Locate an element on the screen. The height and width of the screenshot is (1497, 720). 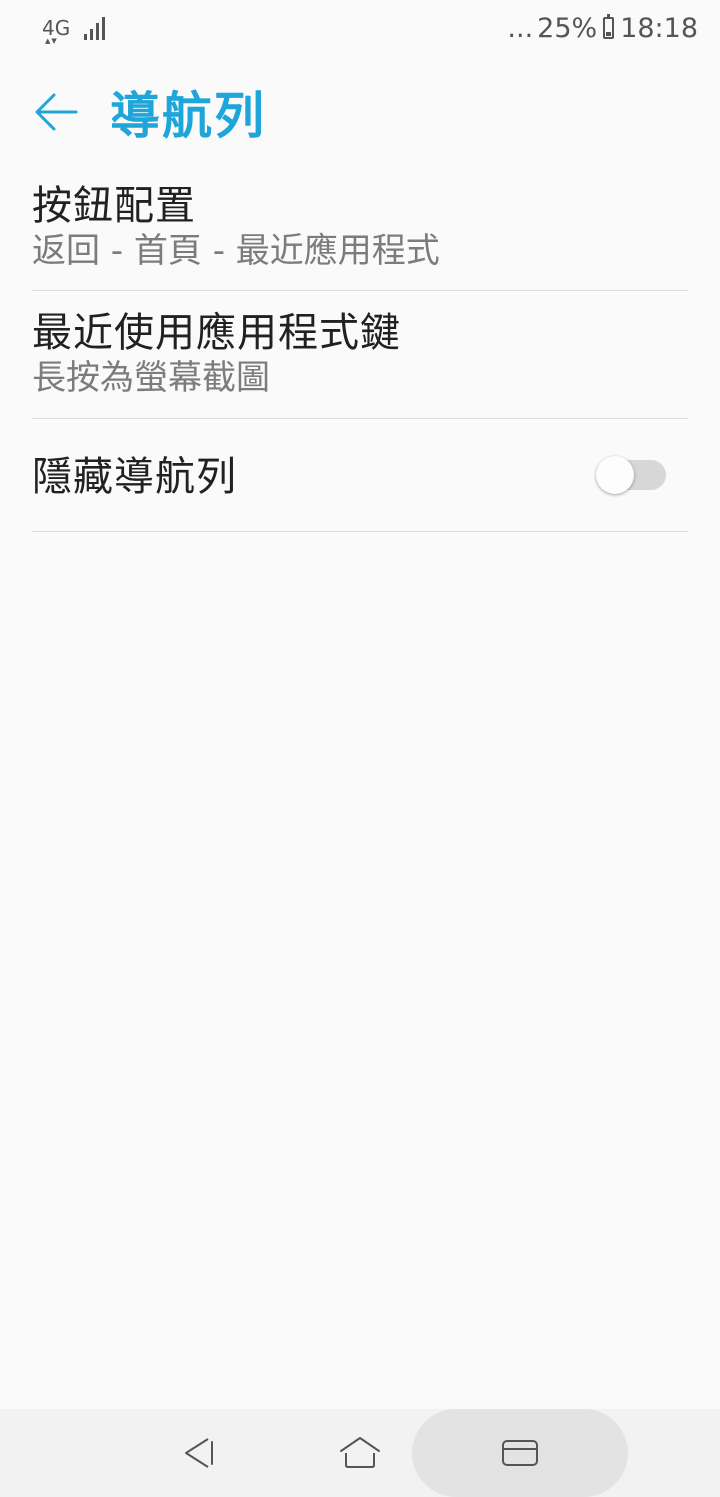
network-activity-icon: ▲▼ is located at coordinates (51, 41).